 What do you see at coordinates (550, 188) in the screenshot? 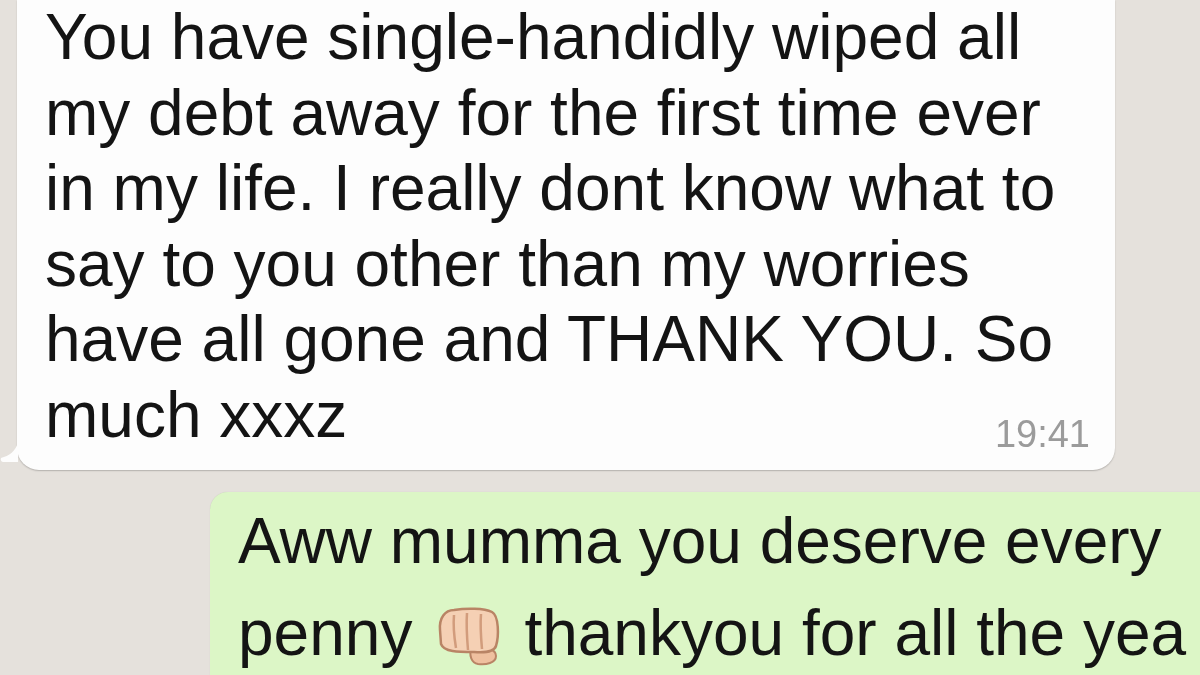
I see `message-text: in my life. I really dont know what to` at bounding box center [550, 188].